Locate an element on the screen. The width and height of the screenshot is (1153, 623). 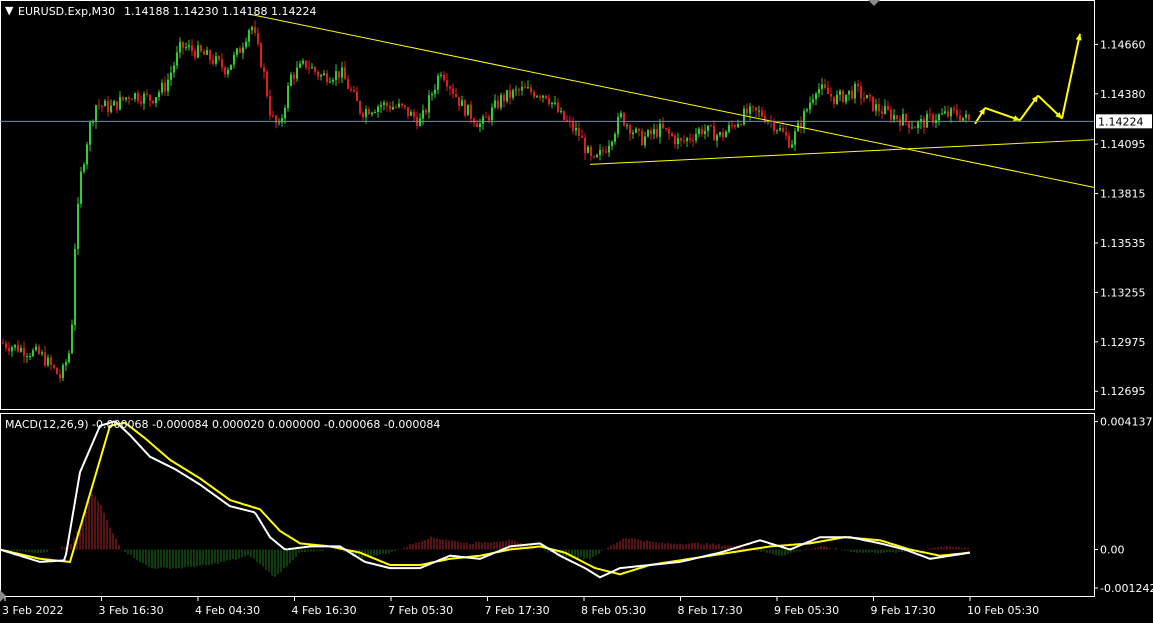
forecast-arrows-layer is located at coordinates (1028, 79).